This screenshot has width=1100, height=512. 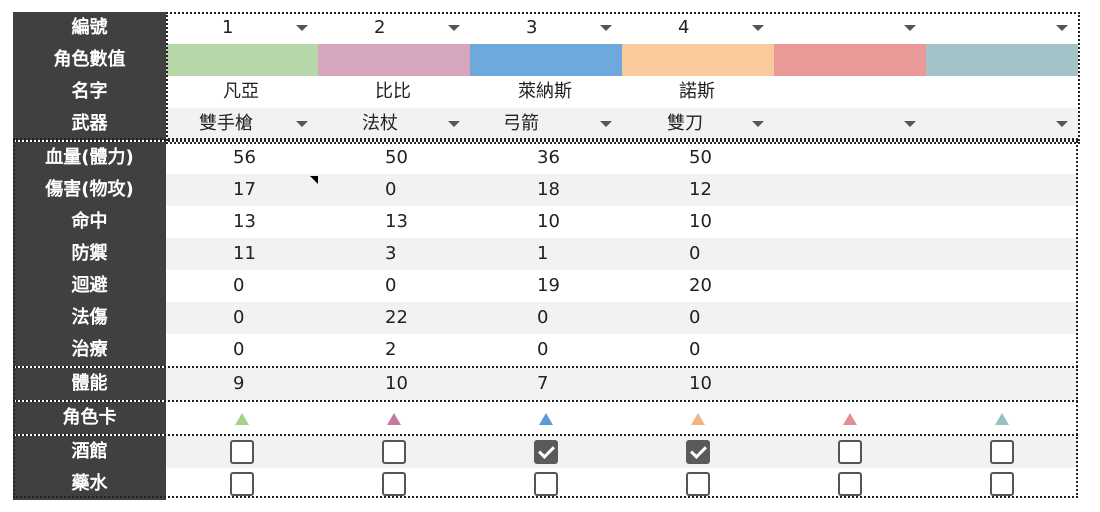 I want to click on number-cell: 2, so click(x=394, y=28).